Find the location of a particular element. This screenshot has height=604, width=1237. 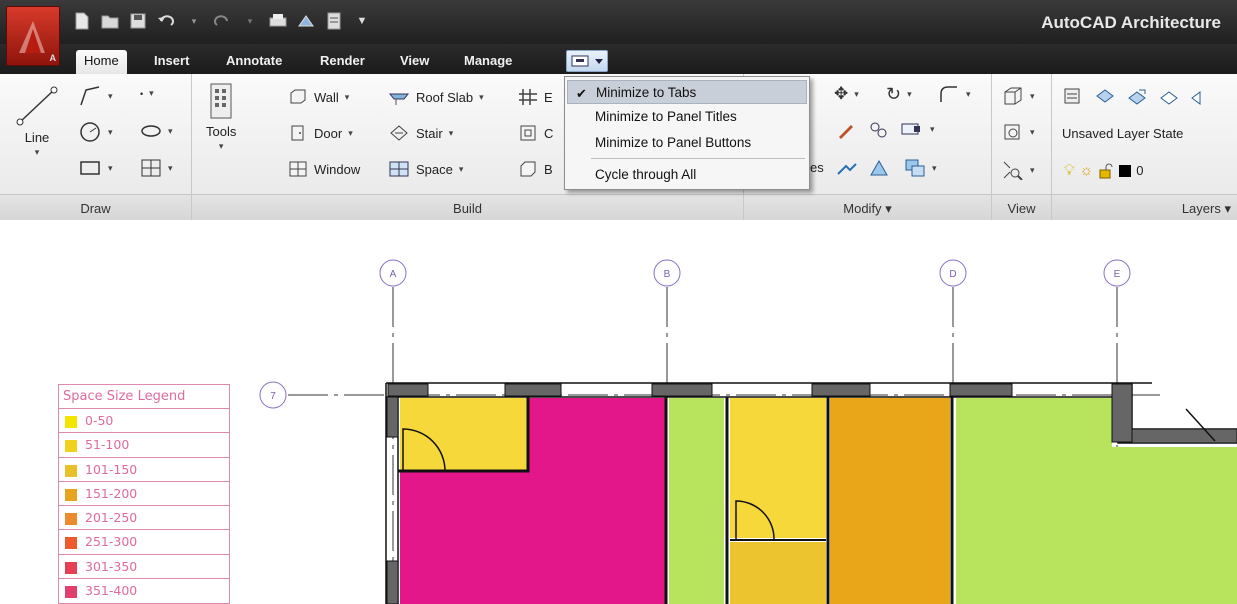

publish-icon is located at coordinates (306, 21).